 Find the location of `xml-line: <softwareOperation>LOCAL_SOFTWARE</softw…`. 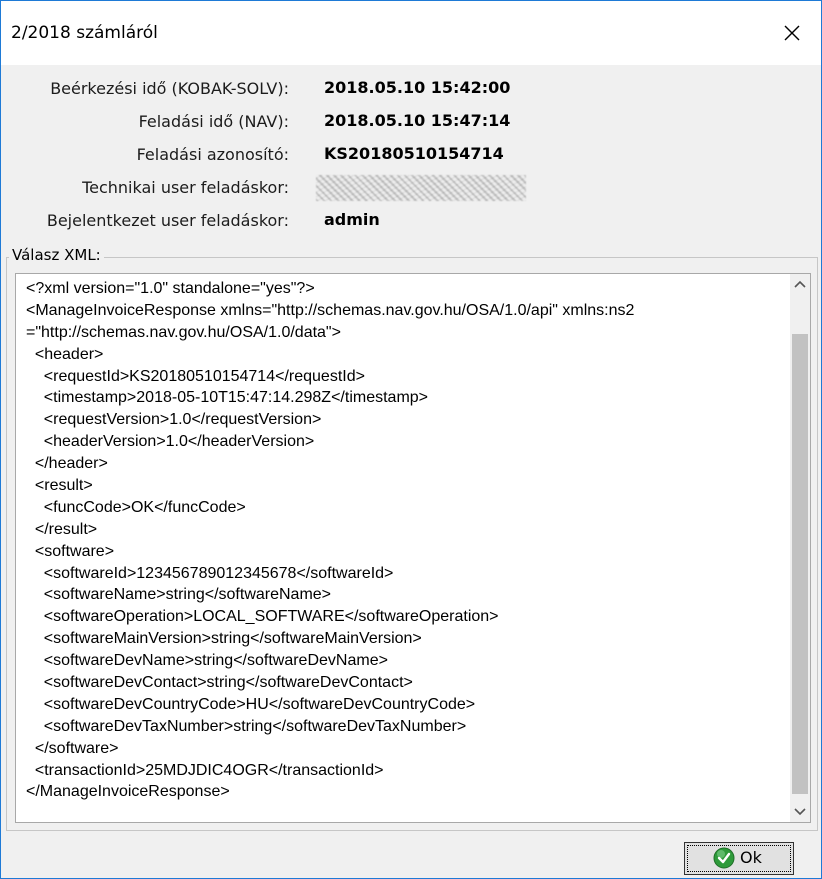

xml-line: <softwareOperation>LOCAL_SOFTWARE</softw… is located at coordinates (262, 617).